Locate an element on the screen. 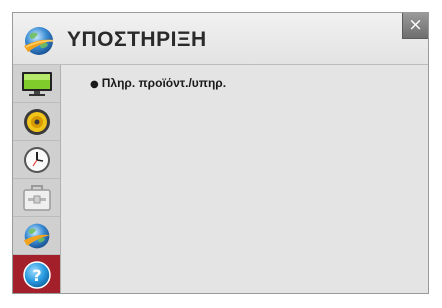 The width and height of the screenshot is (442, 308). category-sidebar: ? is located at coordinates (37, 179).